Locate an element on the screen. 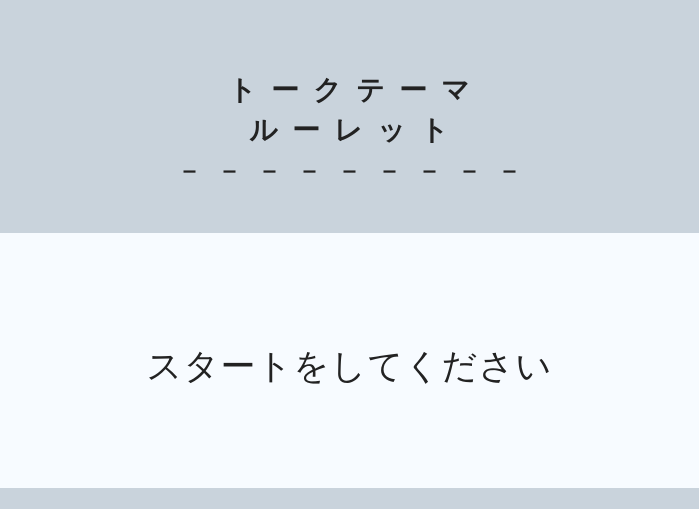 Image resolution: width=699 pixels, height=509 pixels. title-line: トークテーマ is located at coordinates (356, 90).